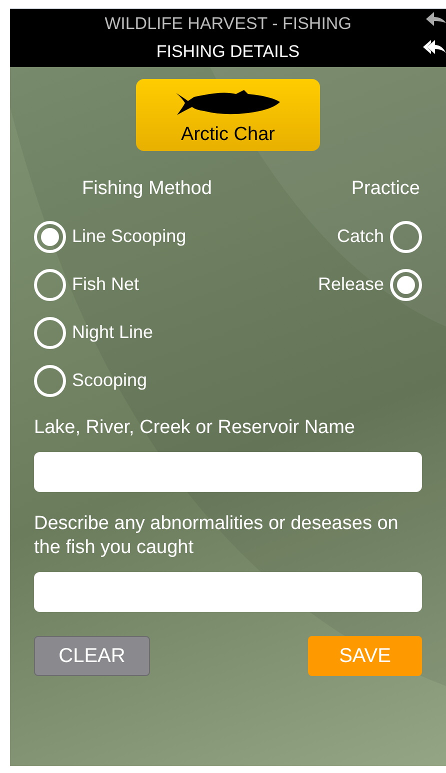  I want to click on screen-title: FISHING DETAILS, so click(228, 52).